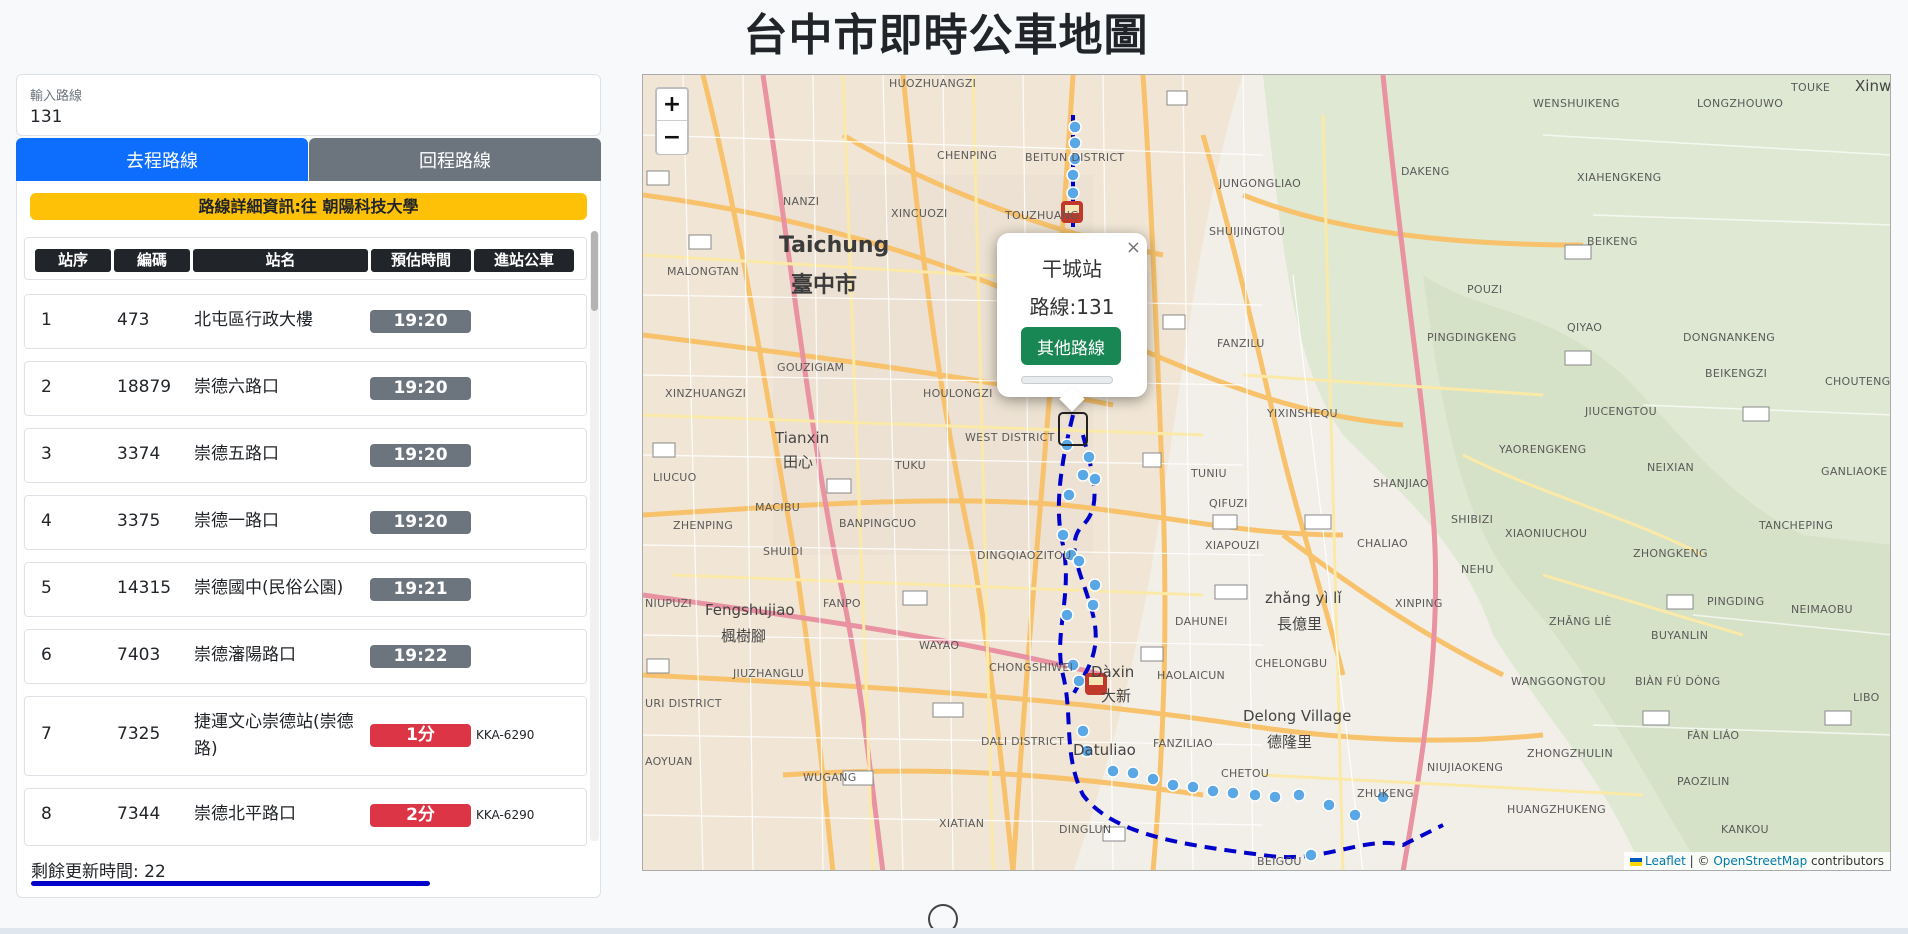  I want to click on row-seq: 5, so click(46, 588).